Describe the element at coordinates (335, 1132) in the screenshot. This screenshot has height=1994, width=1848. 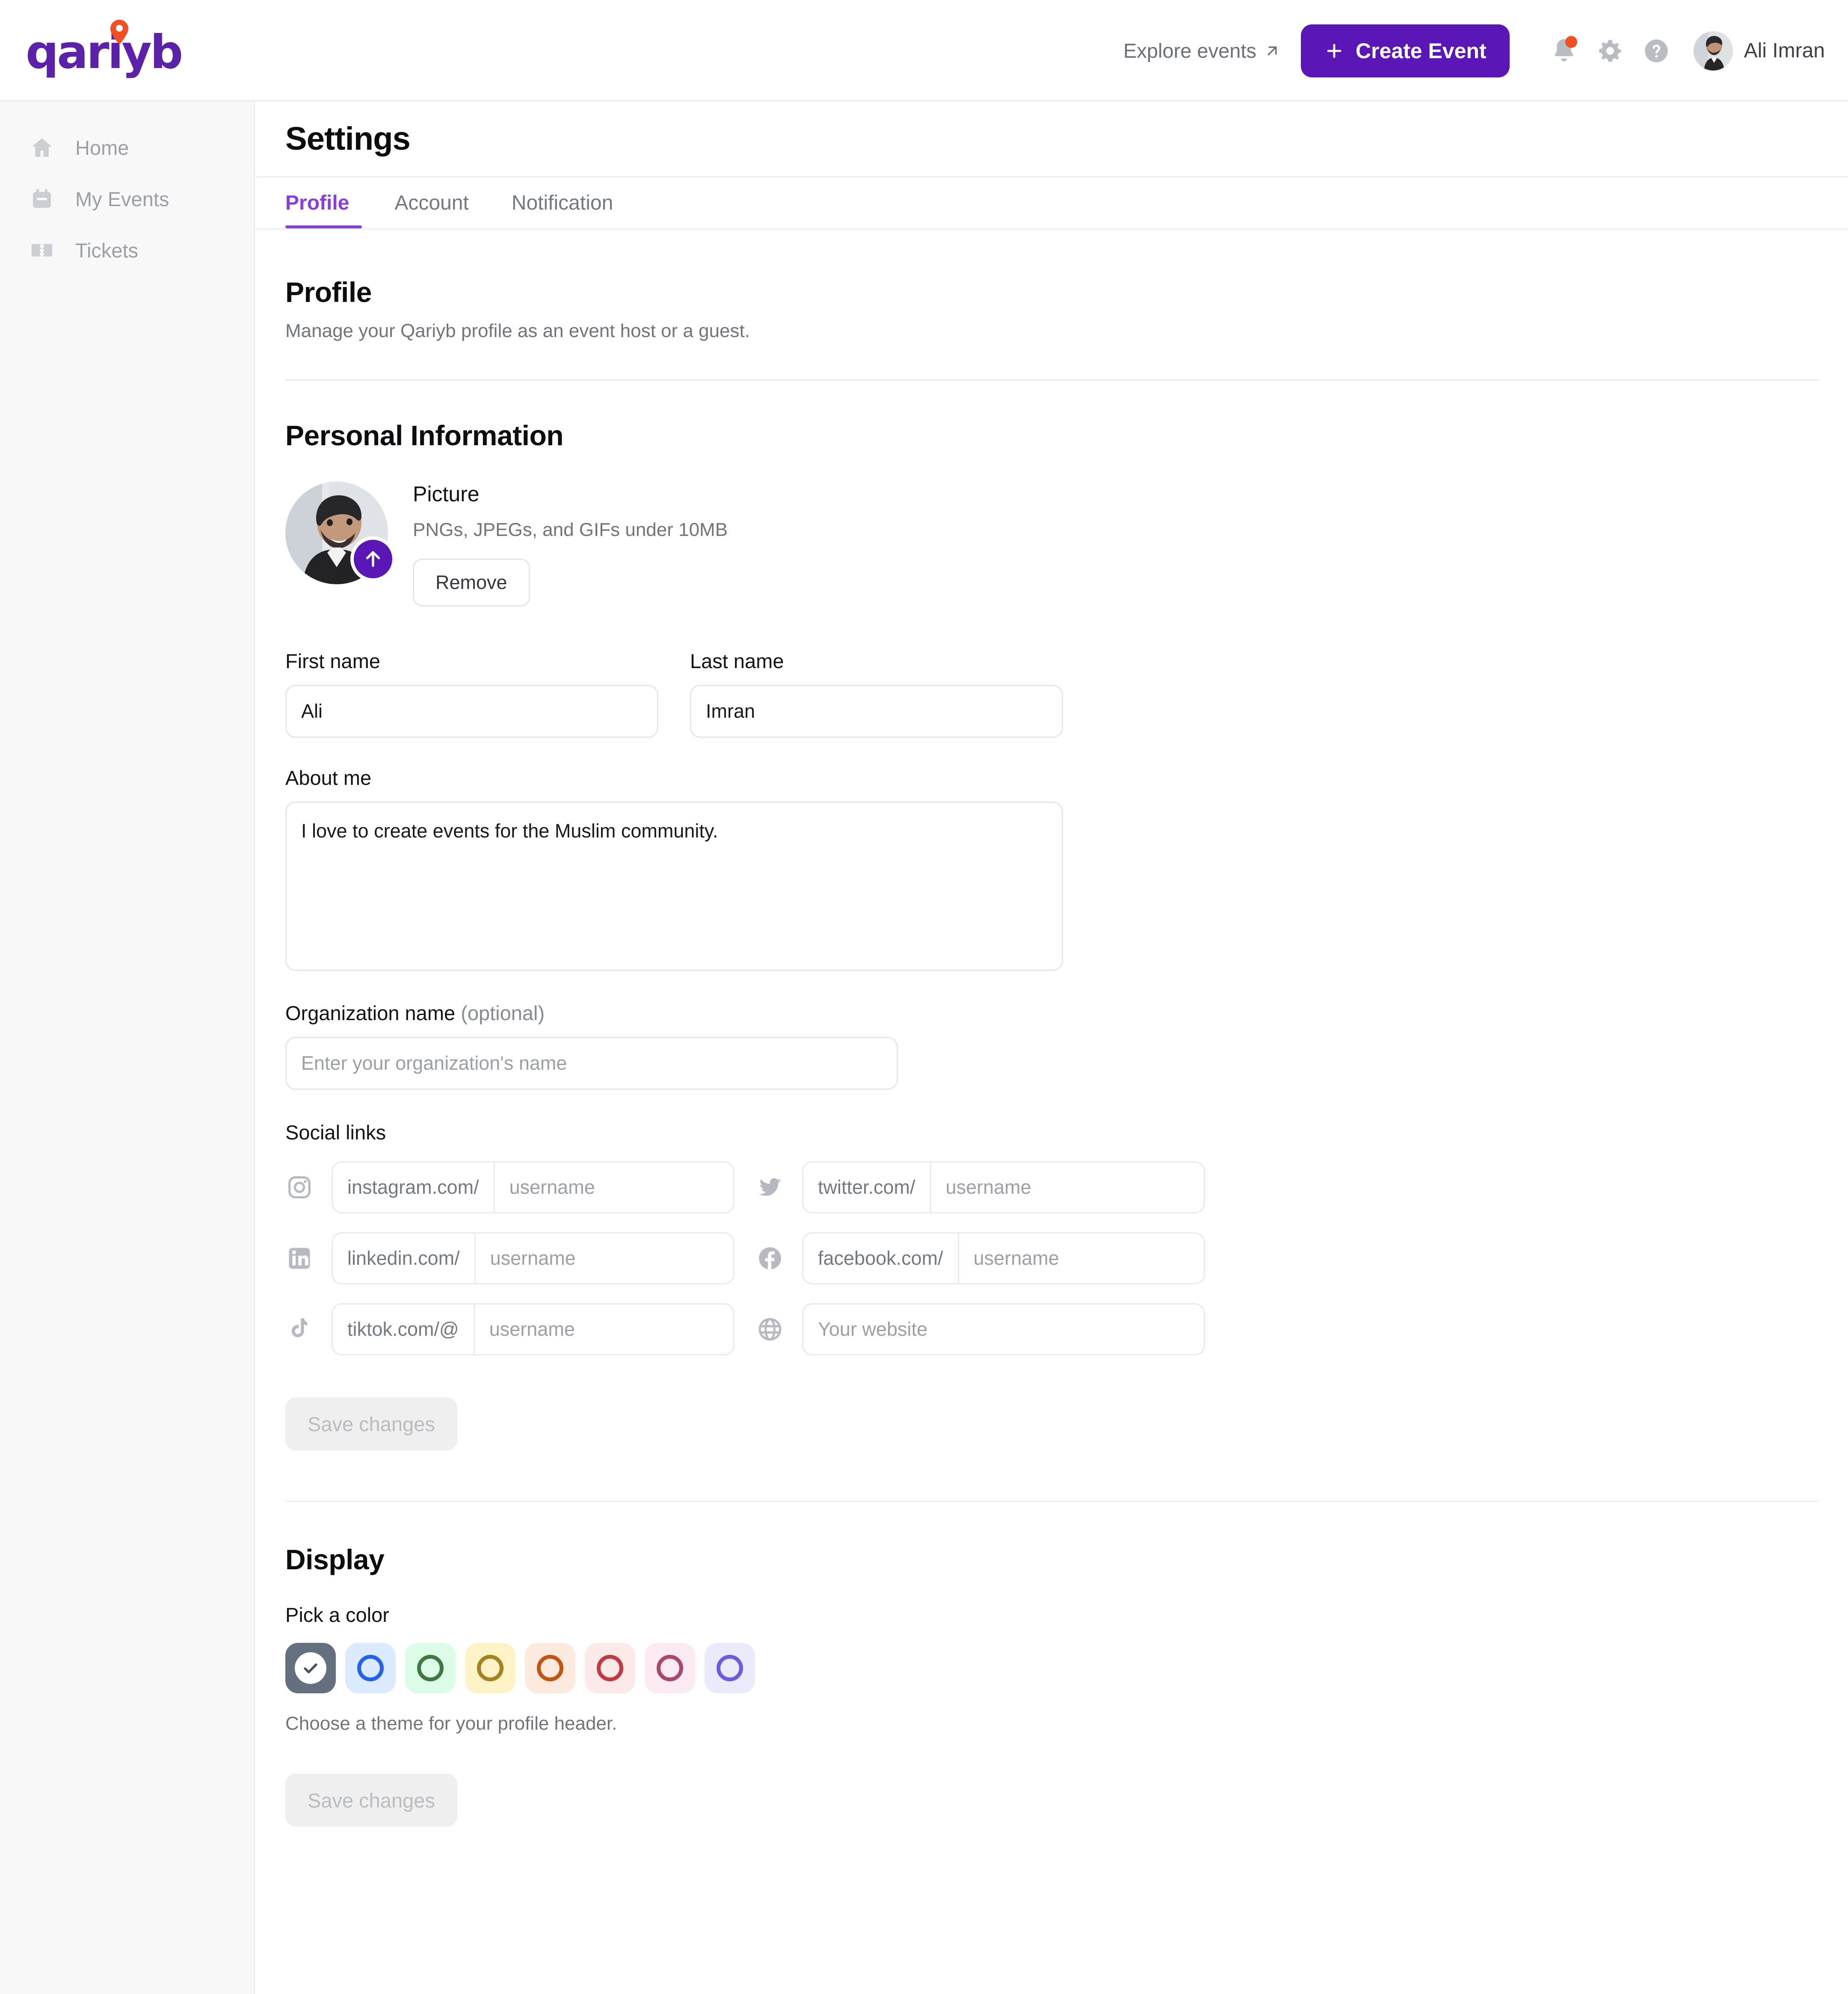
I see `social-links-label: Social links` at that location.